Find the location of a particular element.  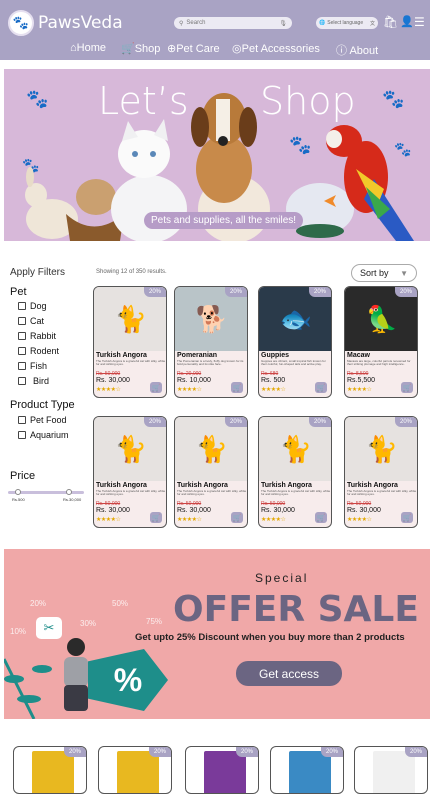

sort-dropdown: Sort by ▼ is located at coordinates (384, 273).